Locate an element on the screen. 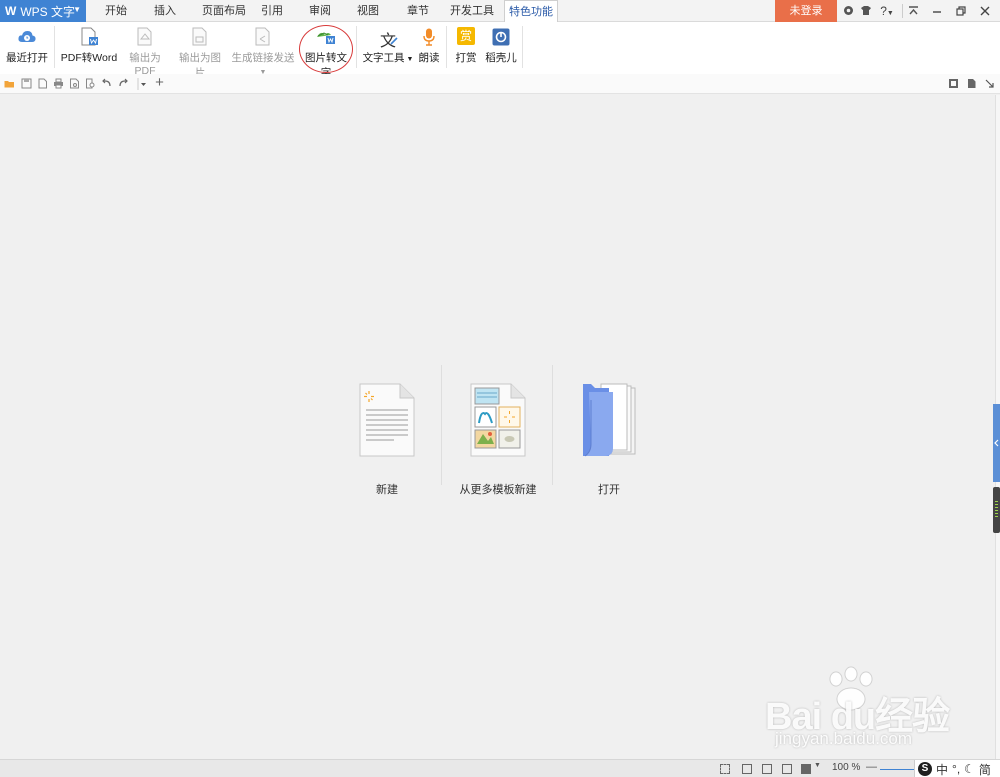 Image resolution: width=1000 pixels, height=777 pixels. sogou-logo-icon: S is located at coordinates (925, 769).